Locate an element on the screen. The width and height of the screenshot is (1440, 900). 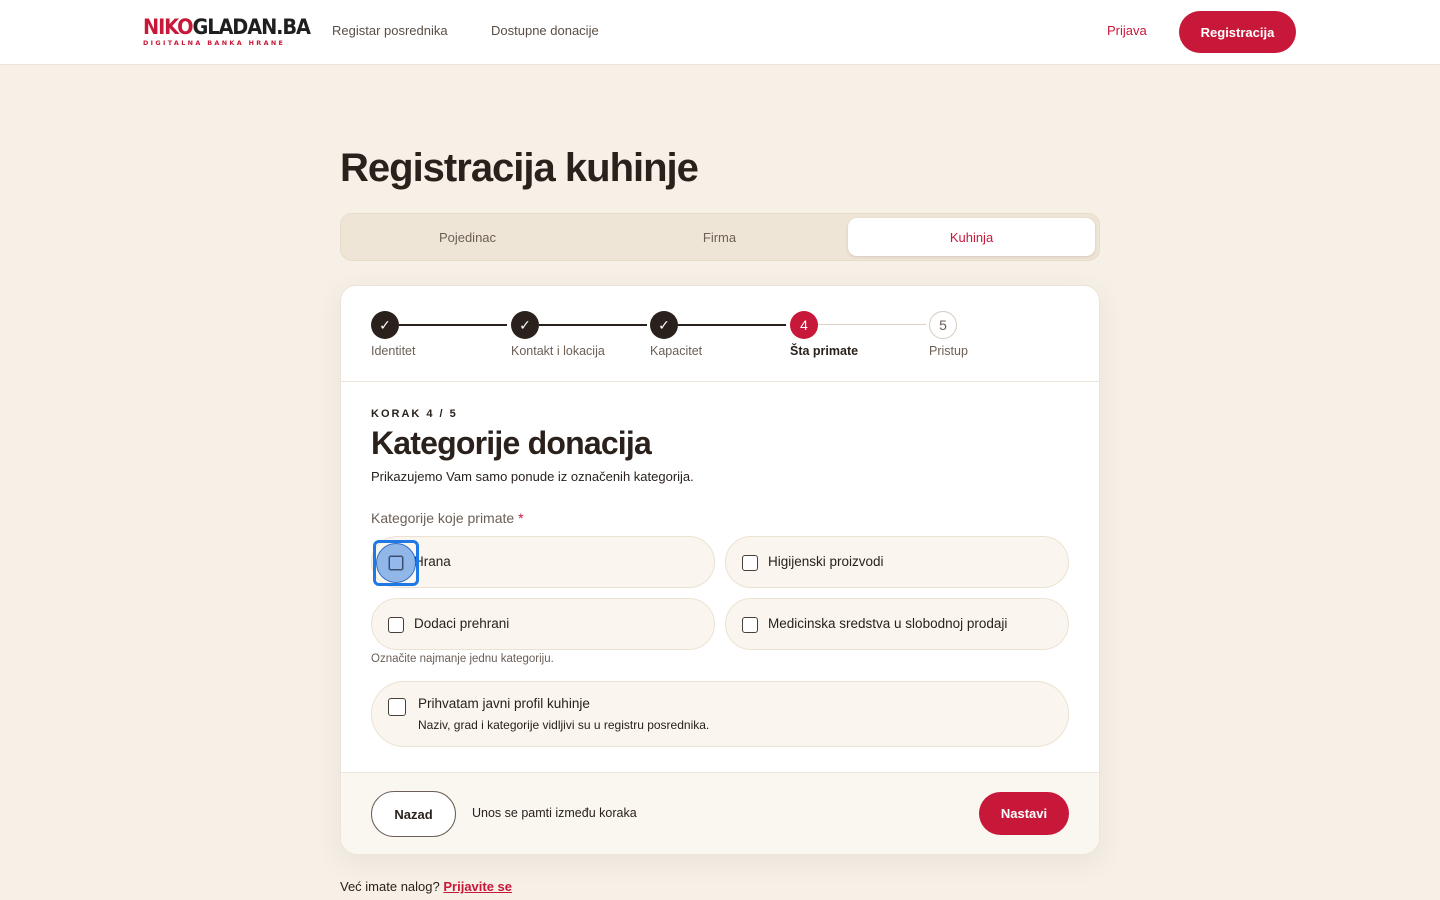
step-2-check-icon: ✓ is located at coordinates (525, 325).